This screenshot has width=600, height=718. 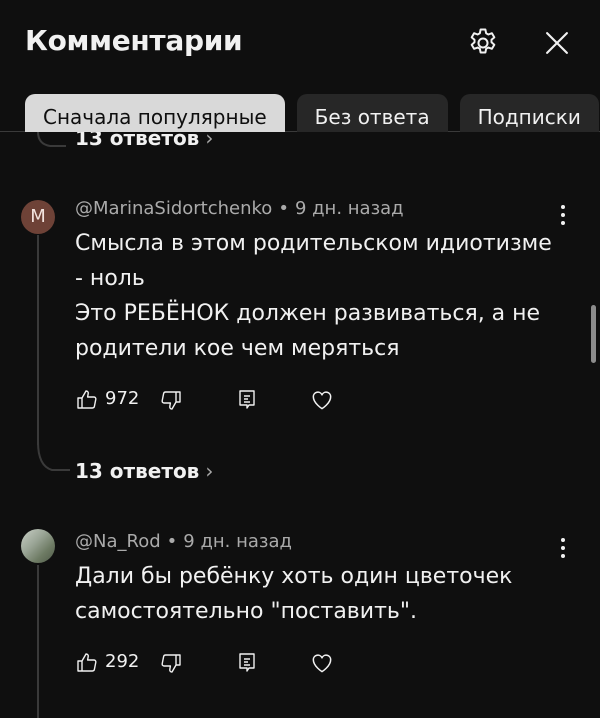 What do you see at coordinates (122, 661) in the screenshot?
I see `like-count: 292` at bounding box center [122, 661].